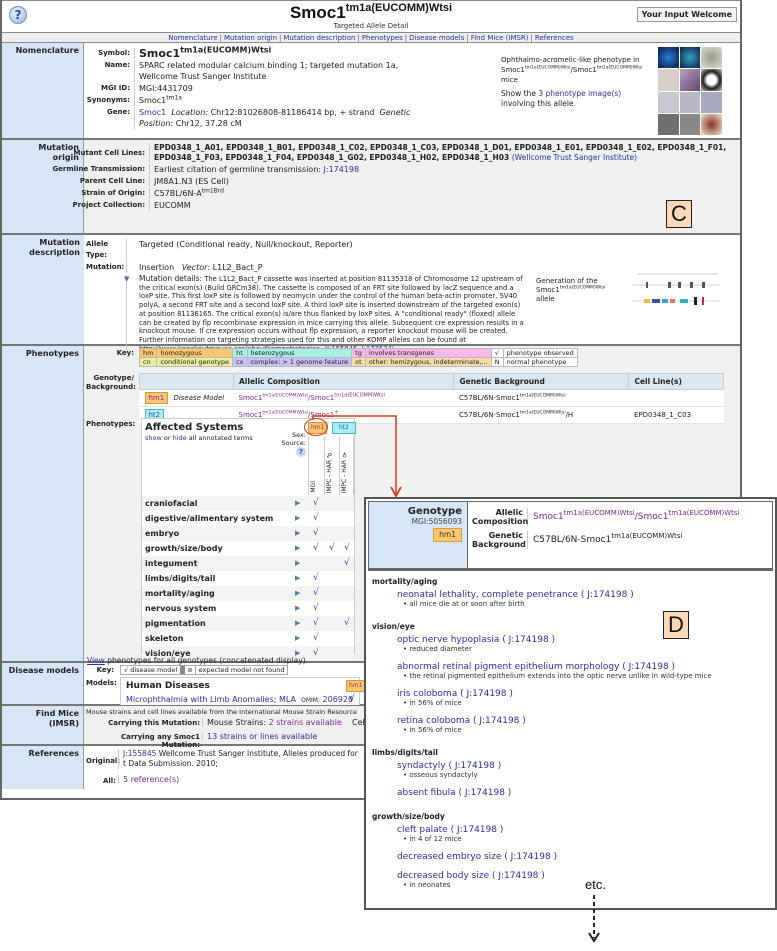 The width and height of the screenshot is (777, 951). I want to click on term-note: • osseous syndactyly, so click(440, 775).